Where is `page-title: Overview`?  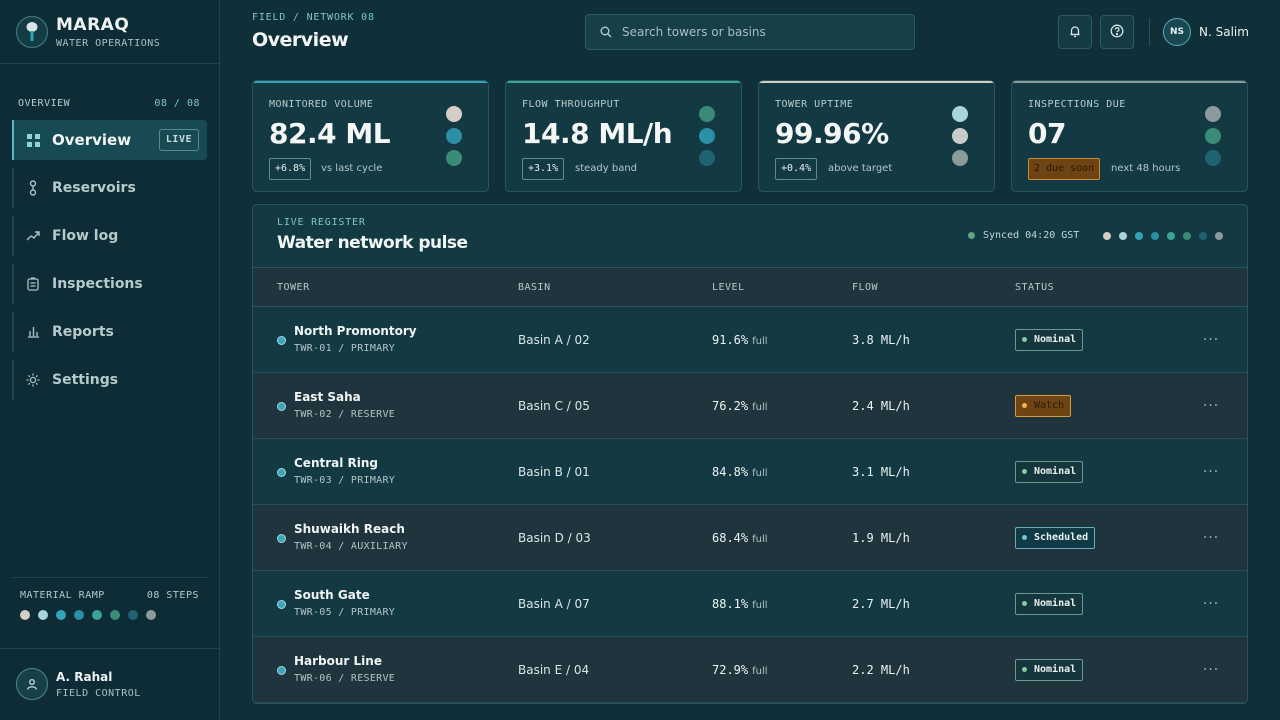
page-title: Overview is located at coordinates (300, 40).